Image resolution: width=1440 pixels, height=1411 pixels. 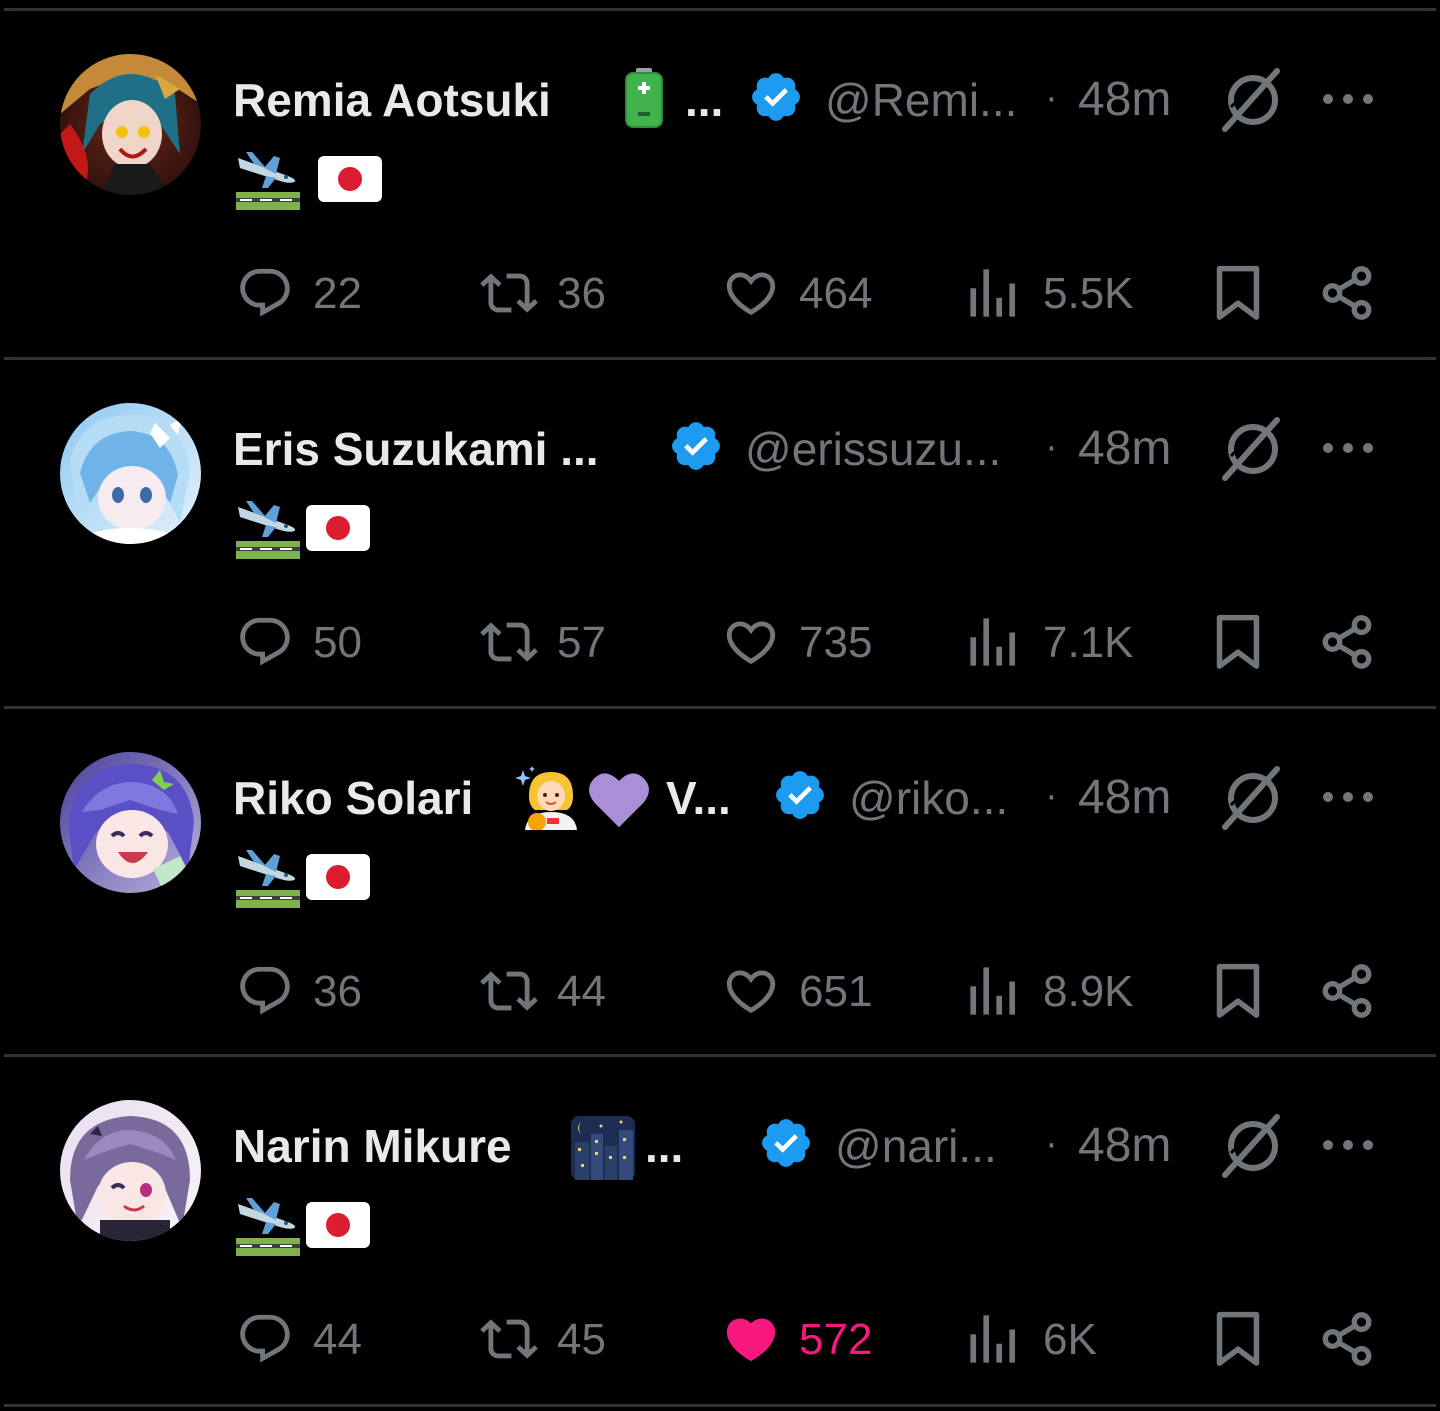 What do you see at coordinates (720, 1339) in the screenshot?
I see `action-bar: 44 45 572 6K` at bounding box center [720, 1339].